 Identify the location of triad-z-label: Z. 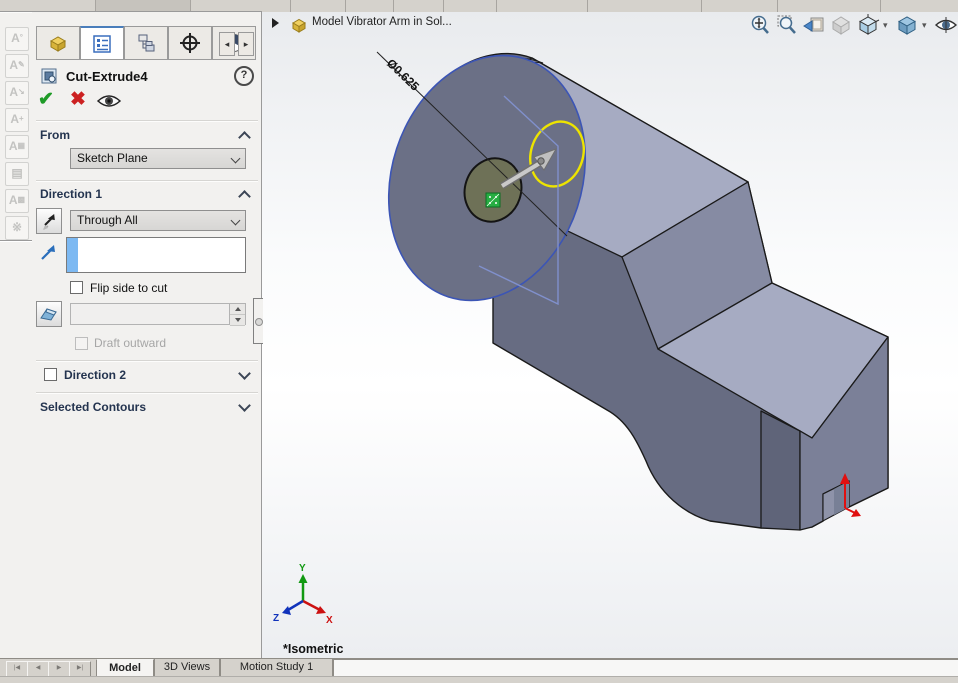
(276, 618).